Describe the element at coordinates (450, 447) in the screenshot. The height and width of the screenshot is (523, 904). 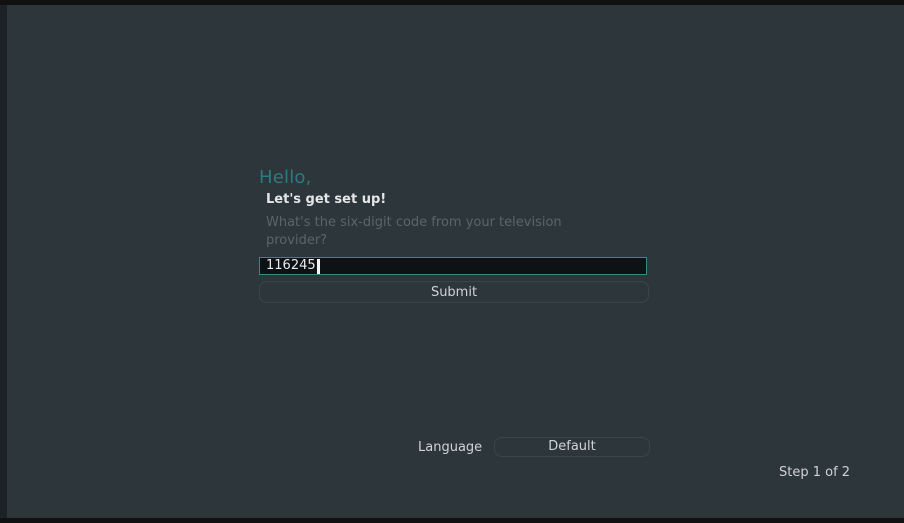
I see `language-label: Language` at that location.